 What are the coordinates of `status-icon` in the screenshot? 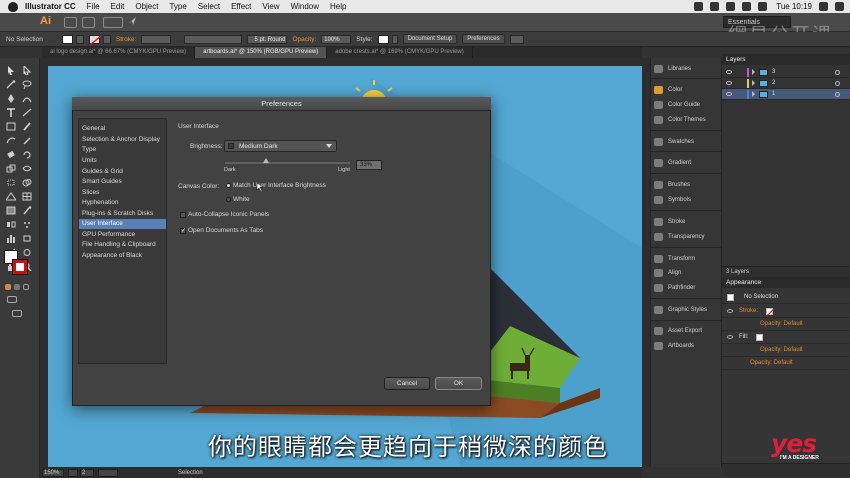 It's located at (715, 6).